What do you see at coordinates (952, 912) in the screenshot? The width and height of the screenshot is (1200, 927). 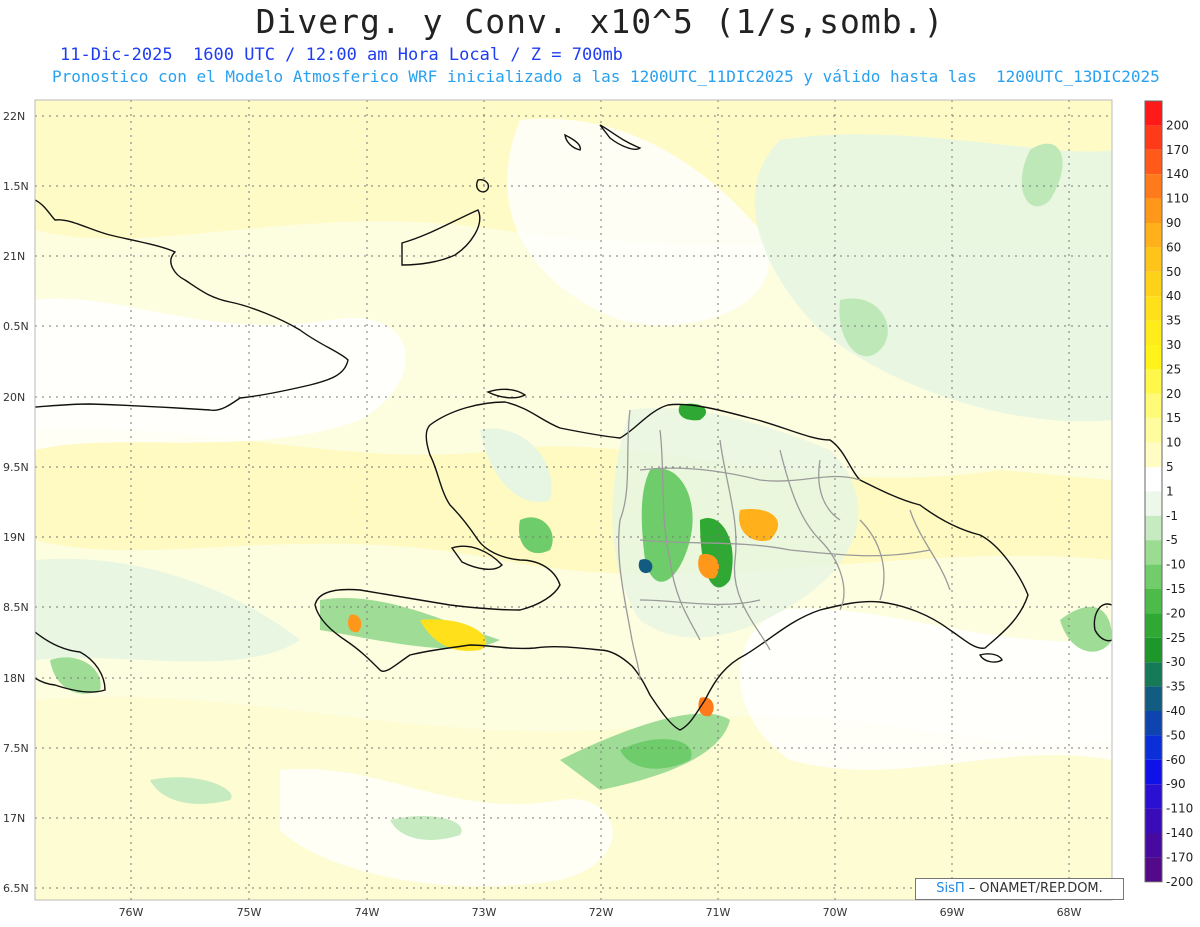 I see `lon-label: 69W` at bounding box center [952, 912].